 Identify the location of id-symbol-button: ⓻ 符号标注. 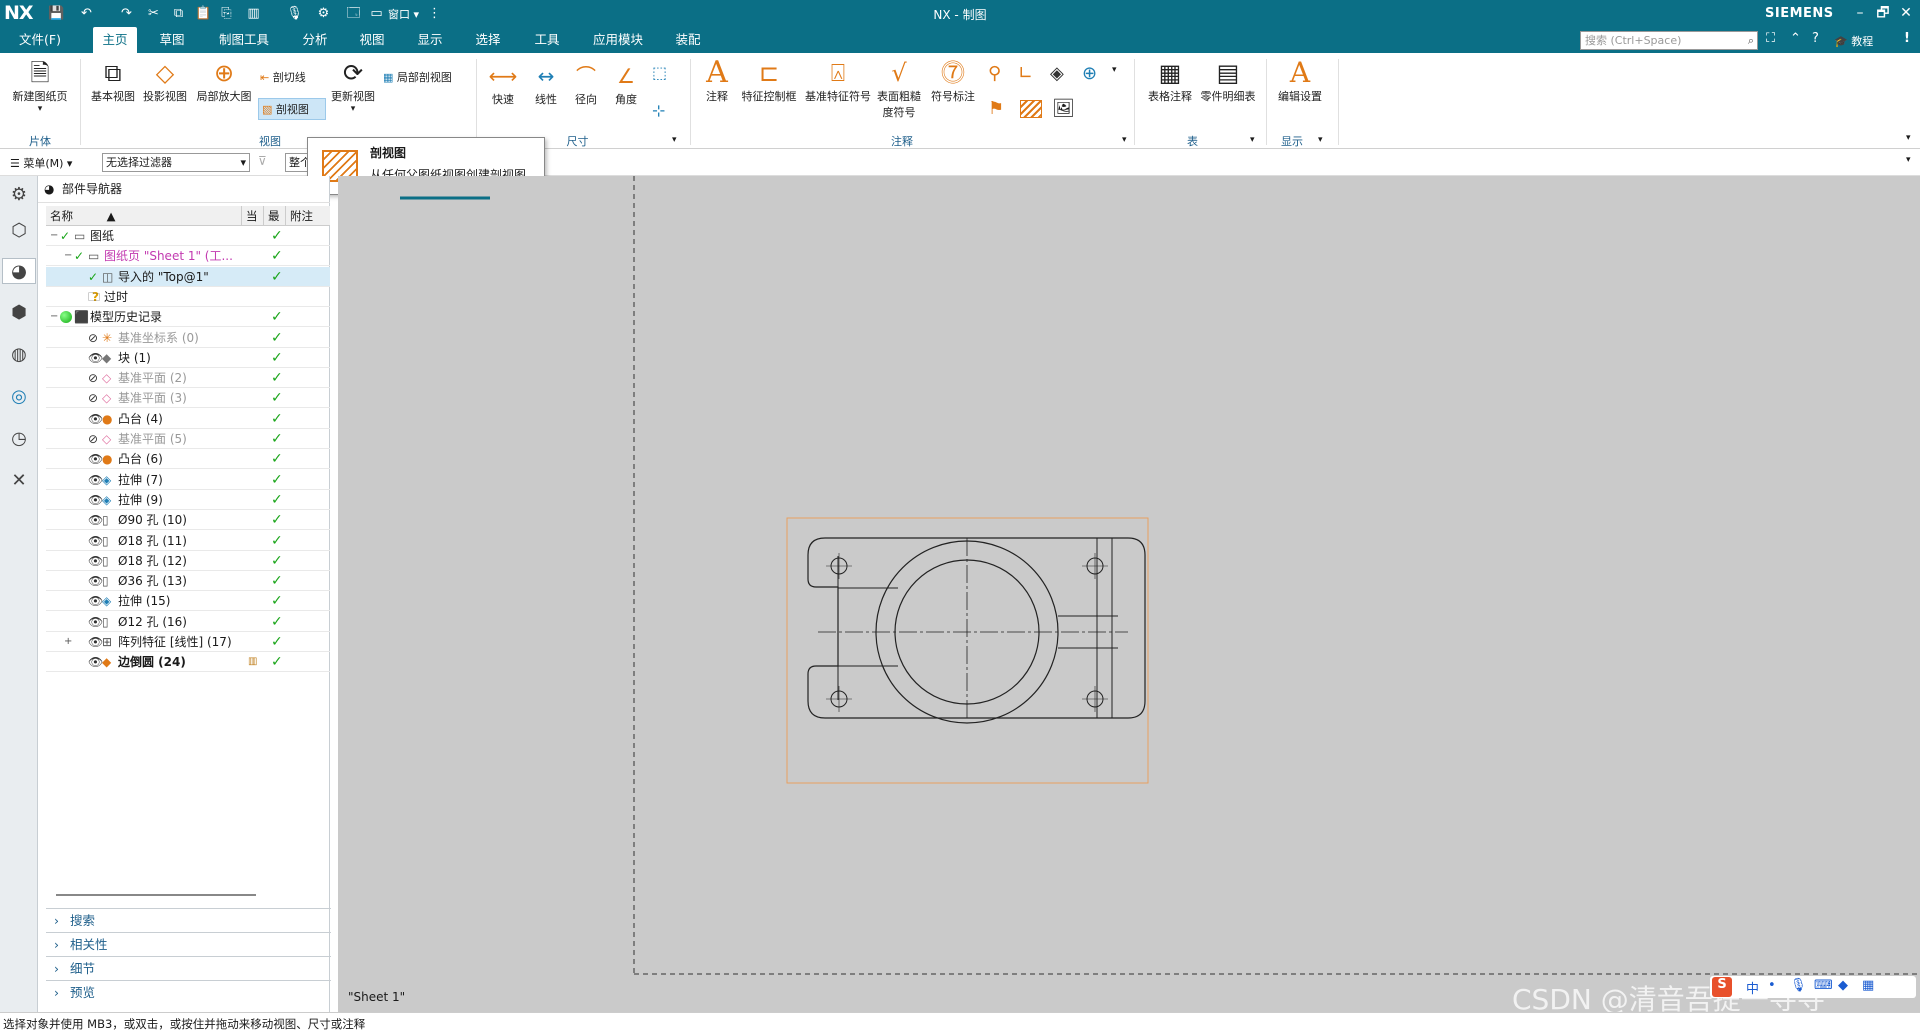
(953, 81).